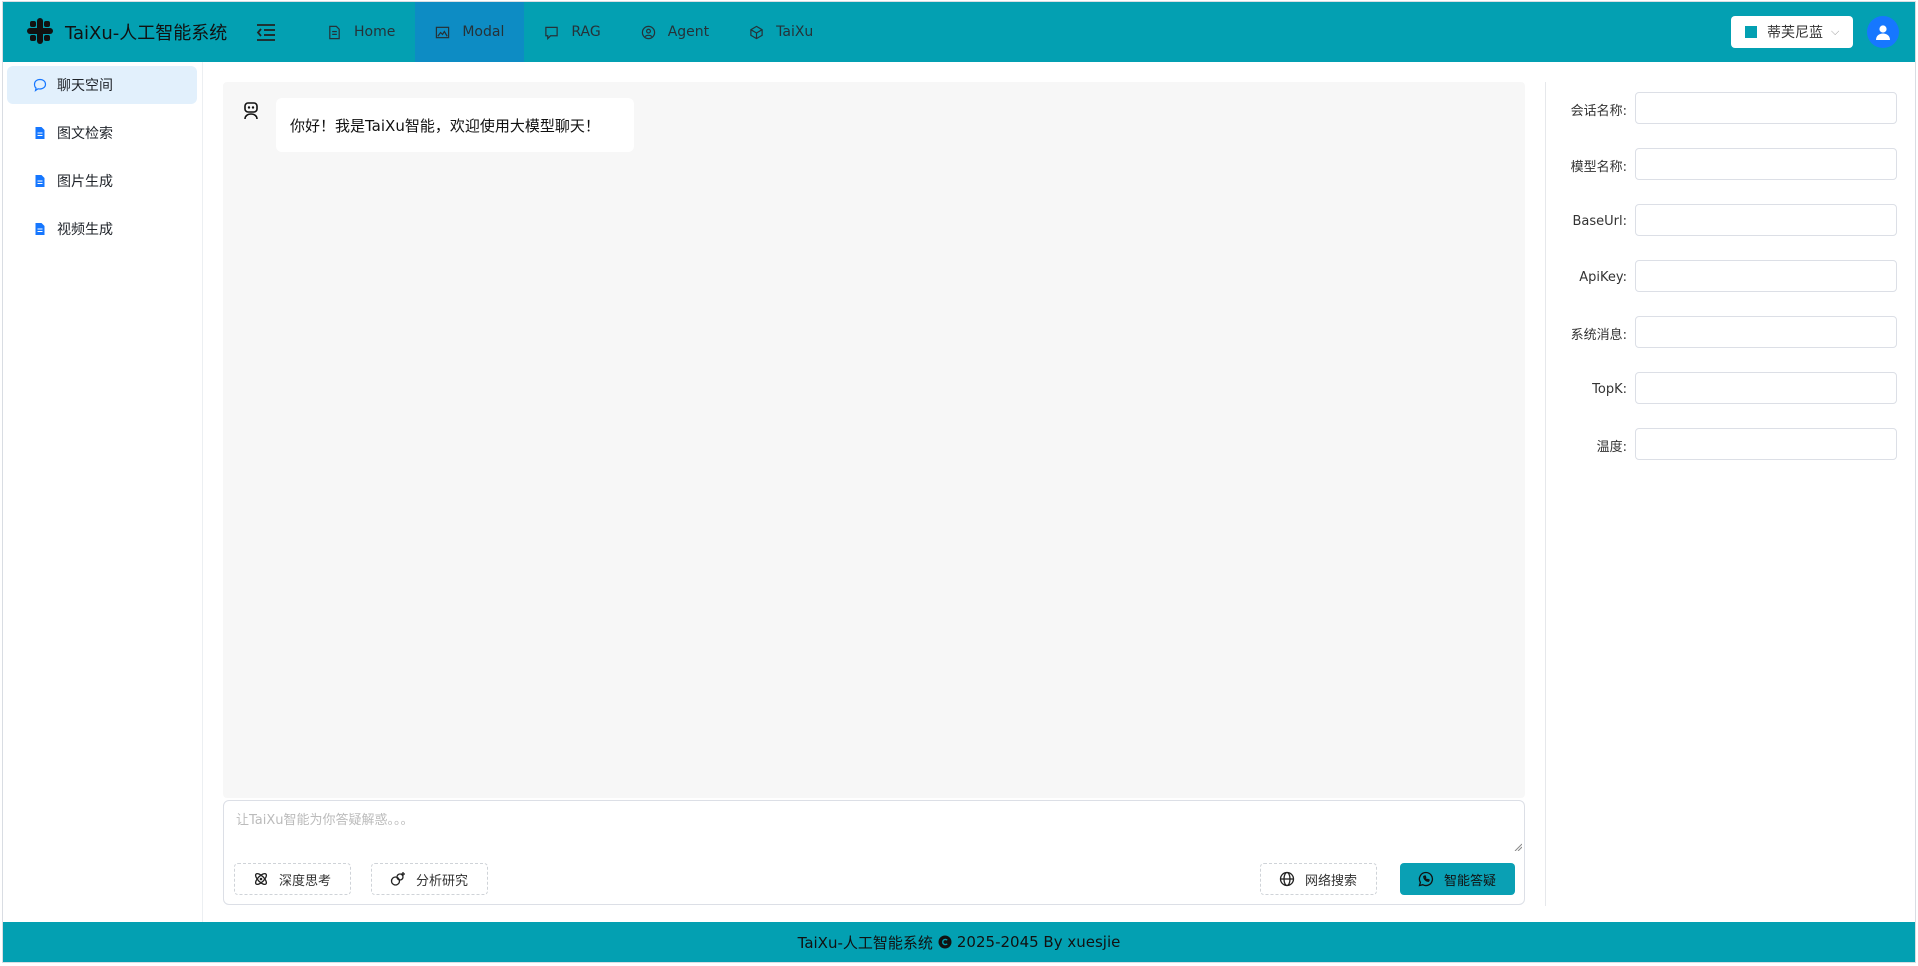 Image resolution: width=1918 pixels, height=966 pixels. What do you see at coordinates (1766, 332) in the screenshot?
I see `system-message-field` at bounding box center [1766, 332].